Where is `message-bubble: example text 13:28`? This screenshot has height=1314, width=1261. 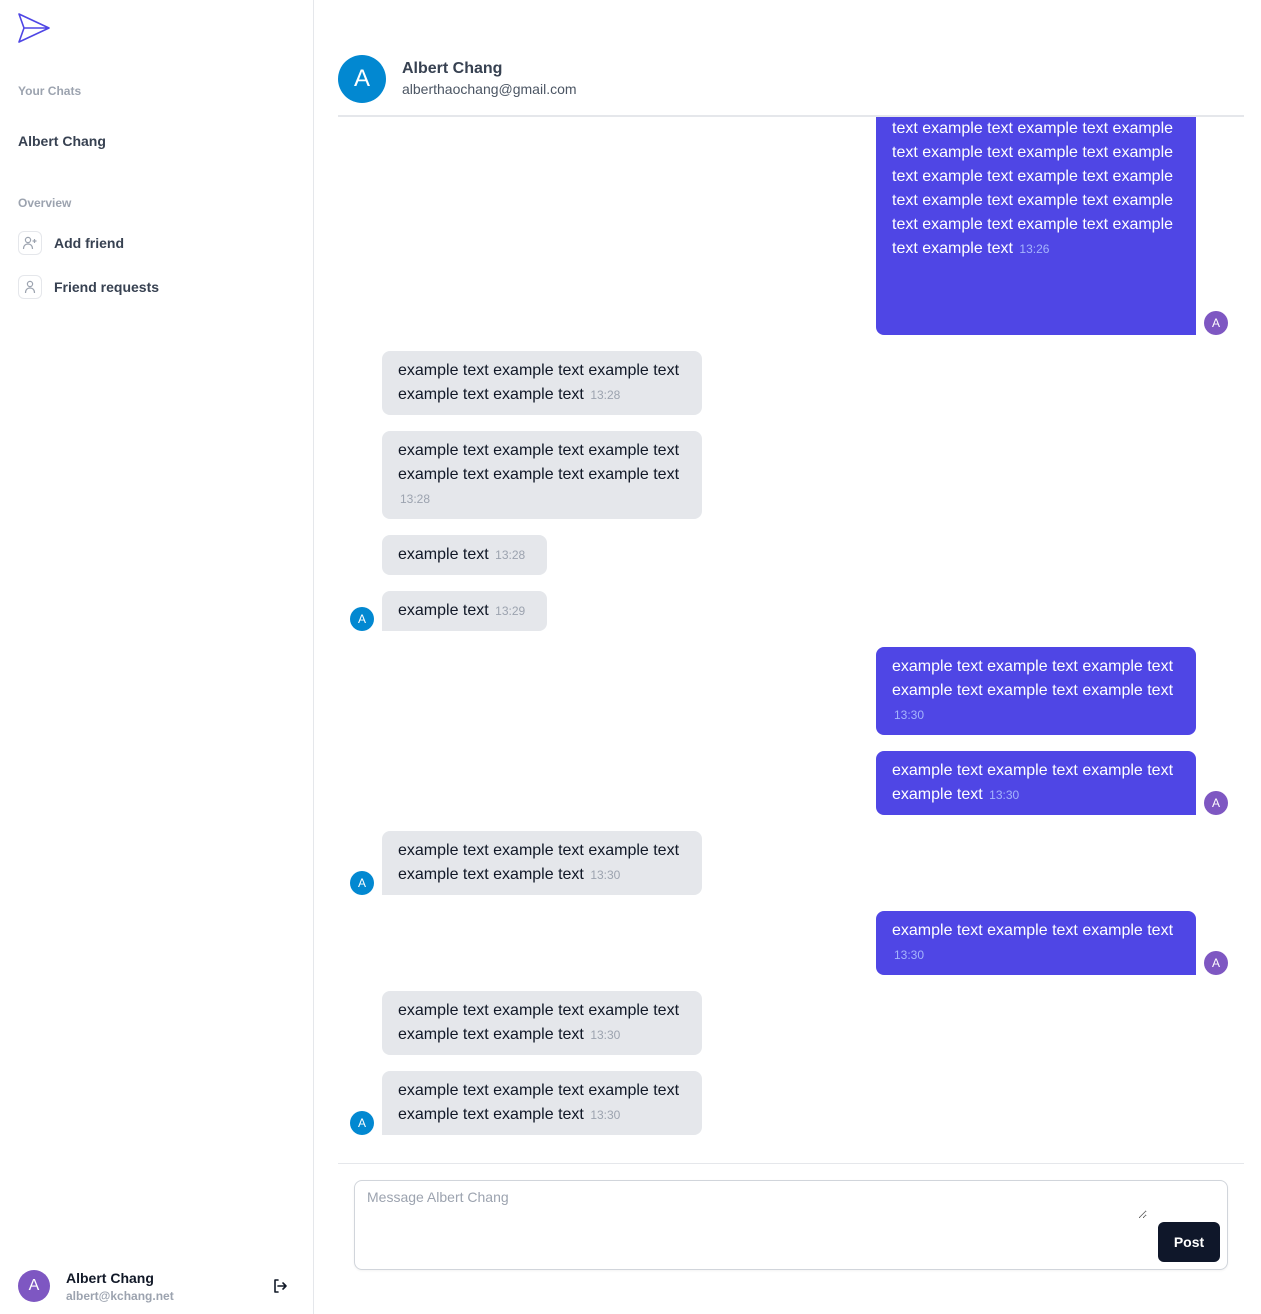
message-bubble: example text 13:28 is located at coordinates (464, 555).